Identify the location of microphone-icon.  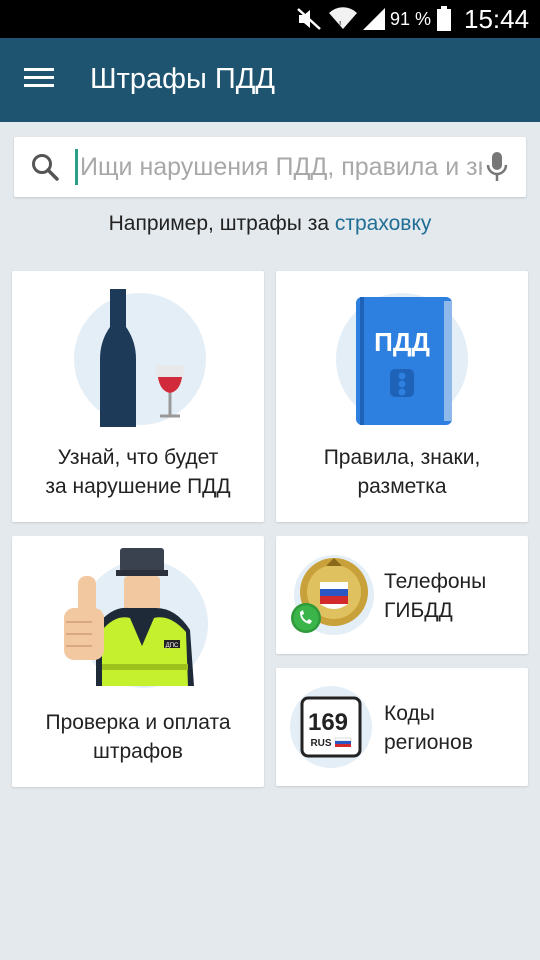
(497, 167).